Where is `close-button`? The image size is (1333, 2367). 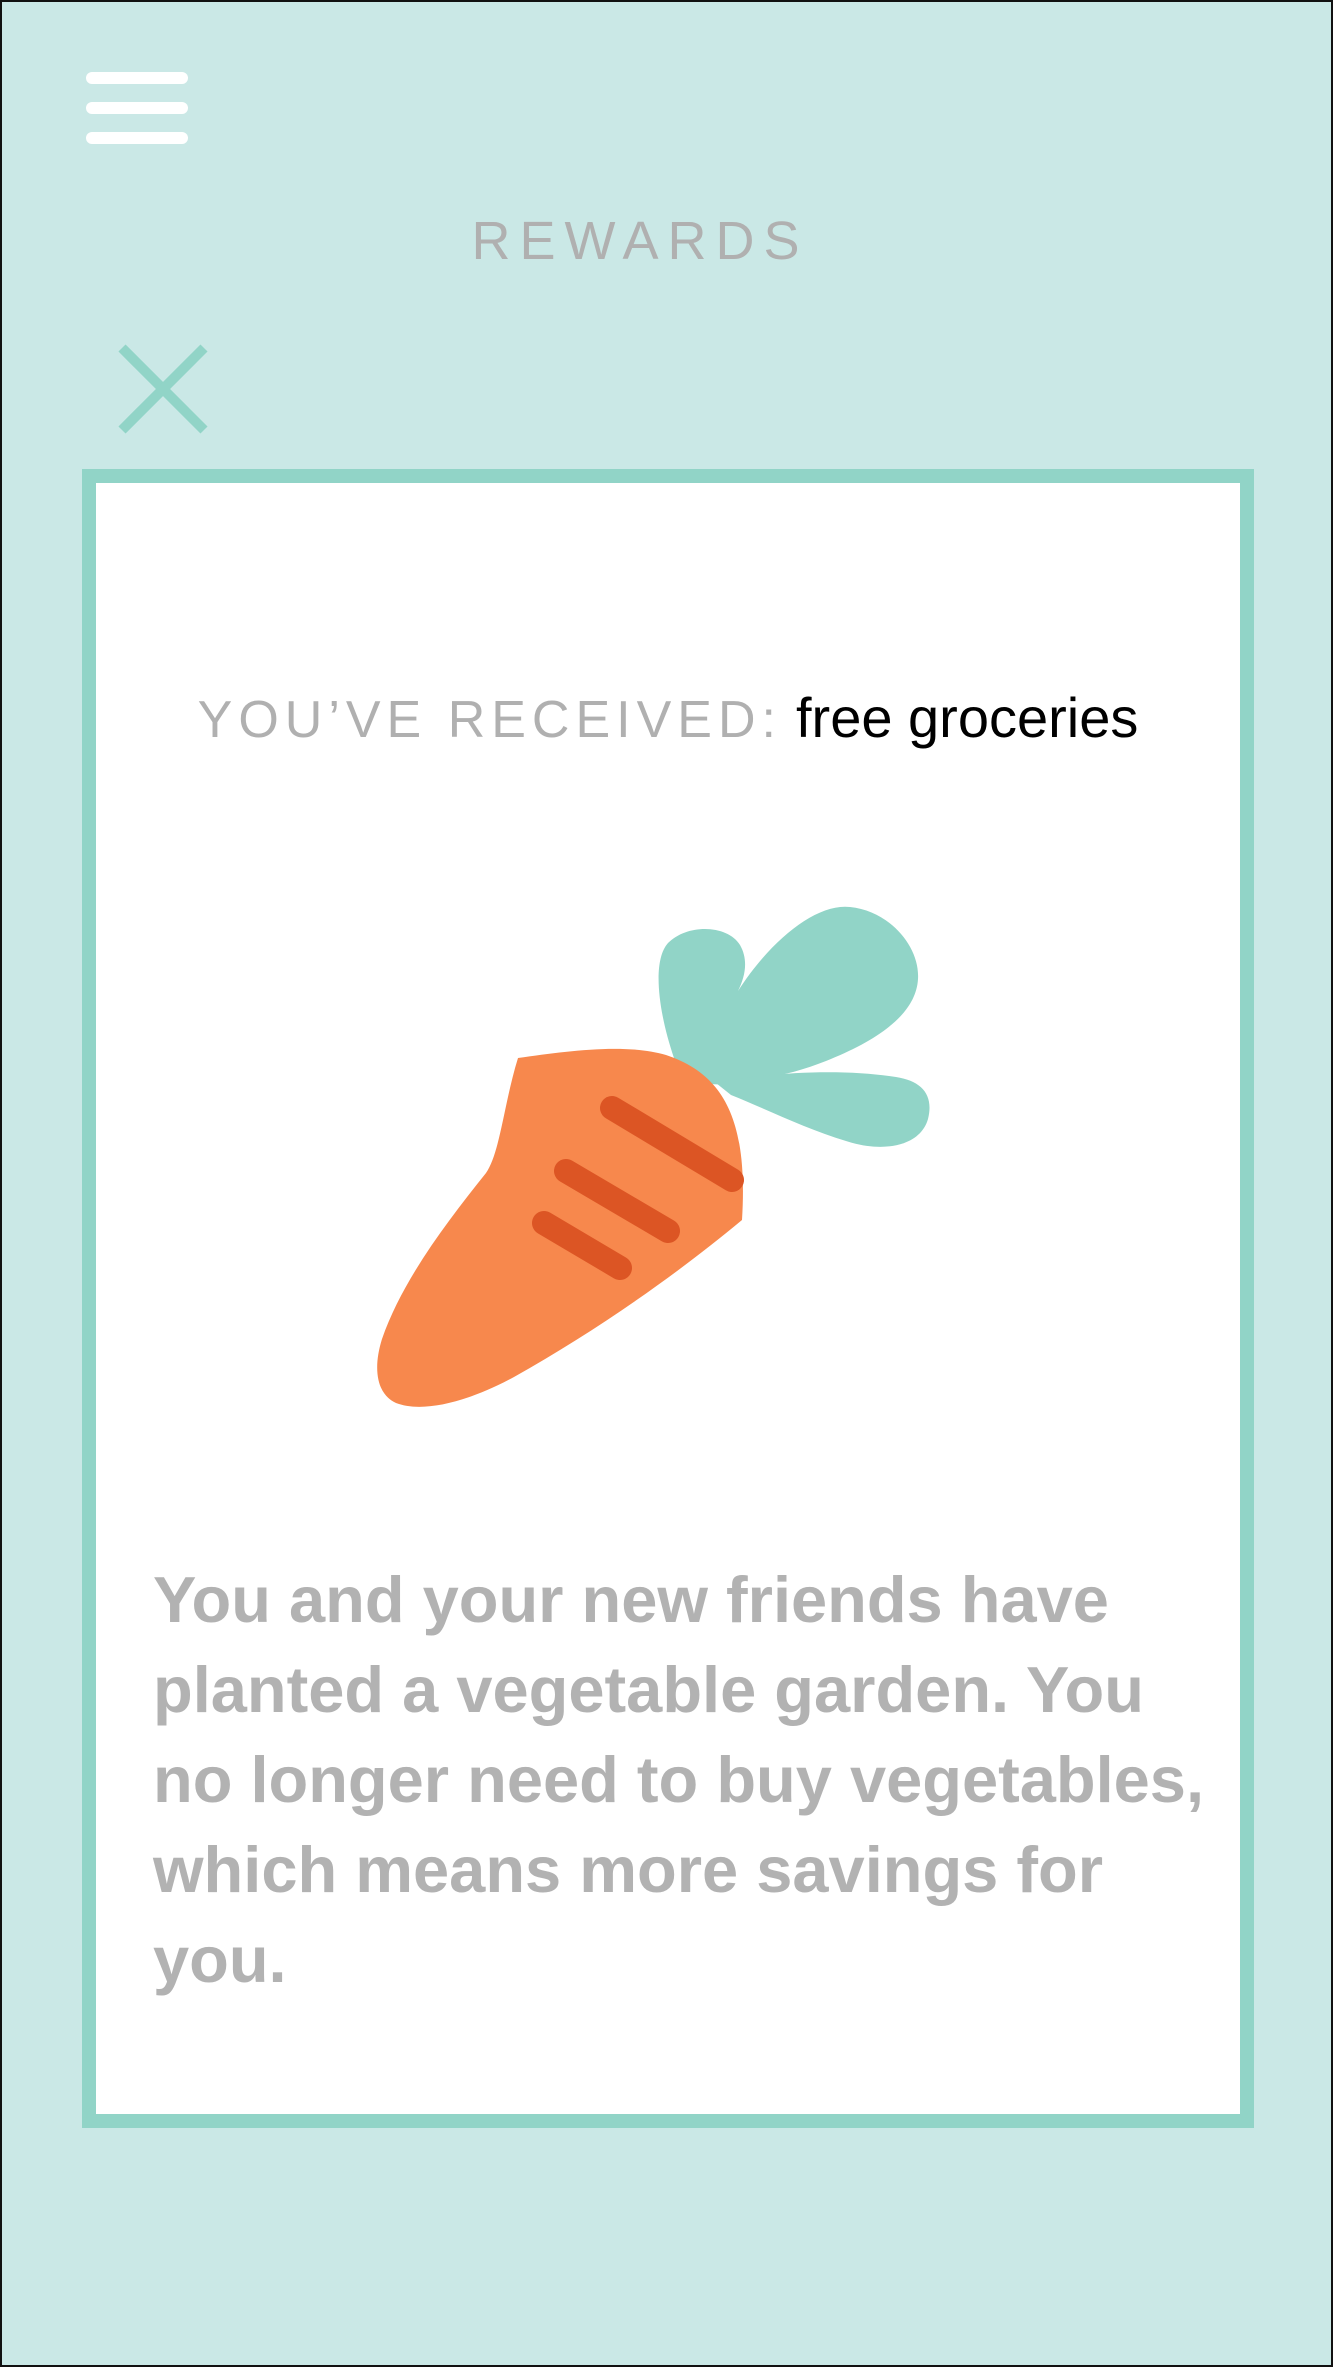
close-button is located at coordinates (163, 389).